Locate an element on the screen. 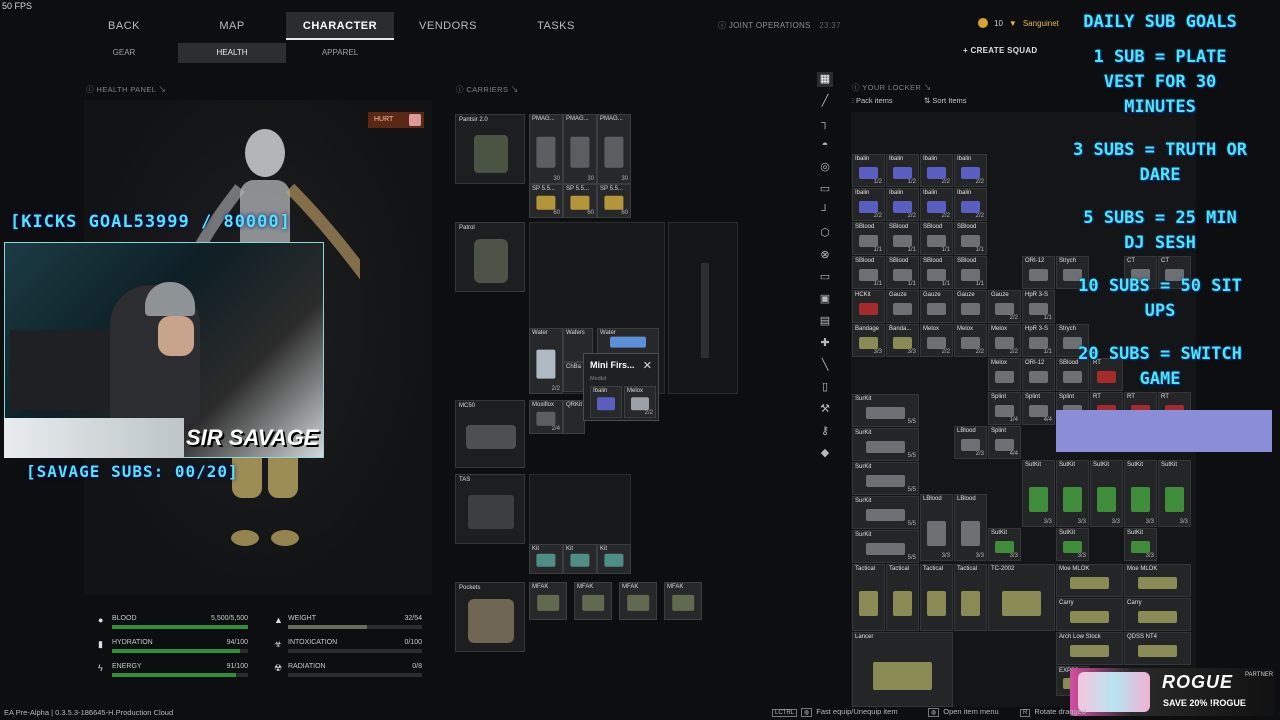 Image resolution: width=1280 pixels, height=720 pixels. locker-item: Melox is located at coordinates (1004, 374).